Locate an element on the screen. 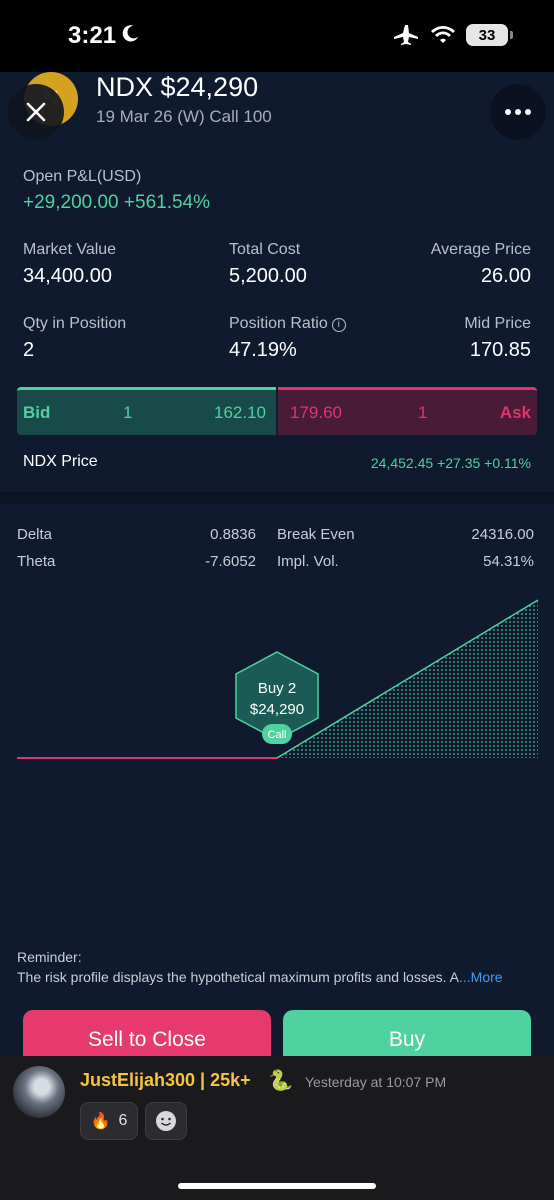 This screenshot has height=1200, width=554. qty-value: 2 is located at coordinates (29, 350).